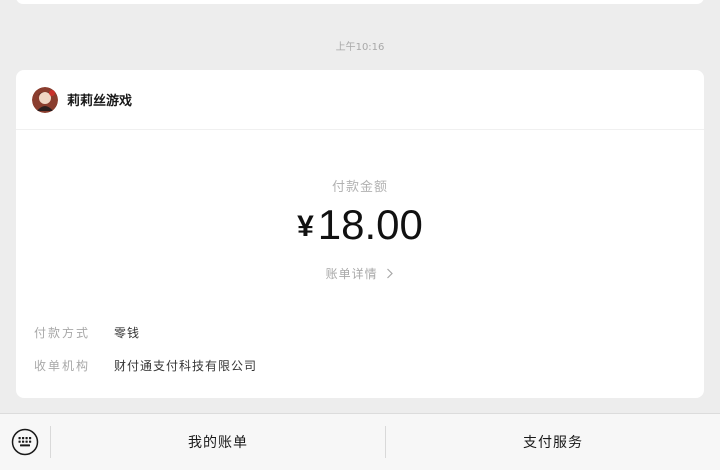 The width and height of the screenshot is (720, 470). Describe the element at coordinates (390, 275) in the screenshot. I see `chevron-right-icon` at that location.